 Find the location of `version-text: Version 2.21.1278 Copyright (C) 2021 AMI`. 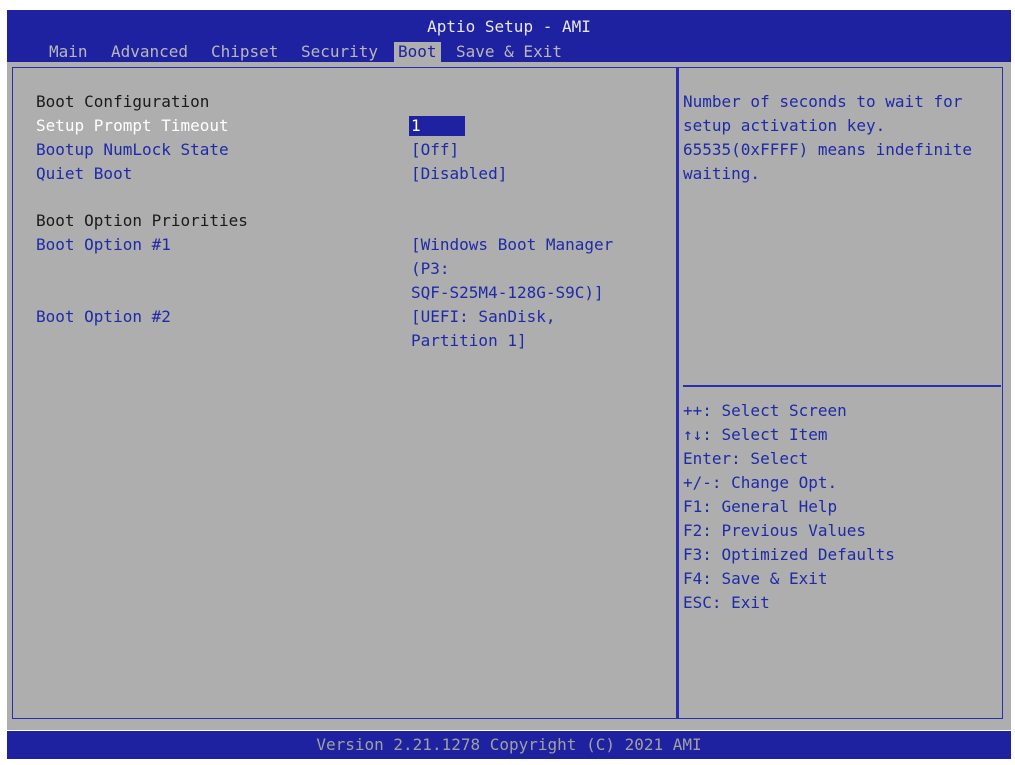

version-text: Version 2.21.1278 Copyright (C) 2021 AMI is located at coordinates (509, 744).